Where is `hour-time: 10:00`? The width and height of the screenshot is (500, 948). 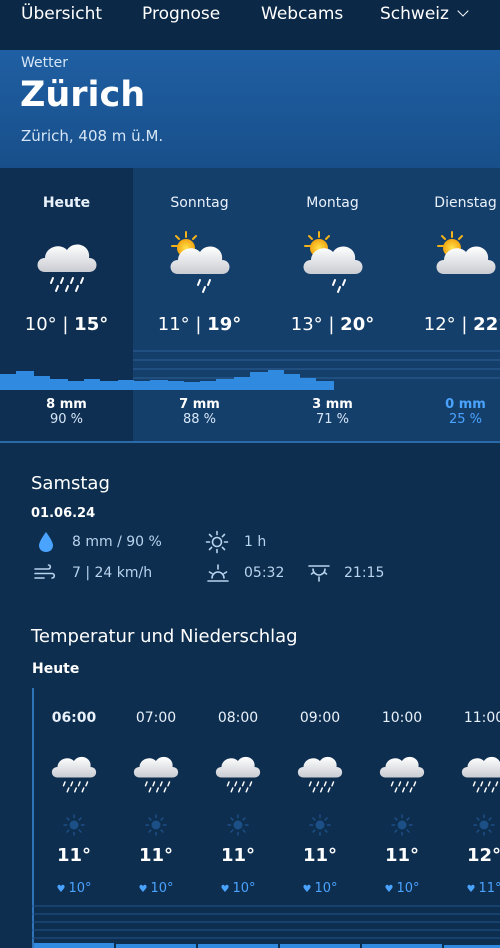 hour-time: 10:00 is located at coordinates (402, 718).